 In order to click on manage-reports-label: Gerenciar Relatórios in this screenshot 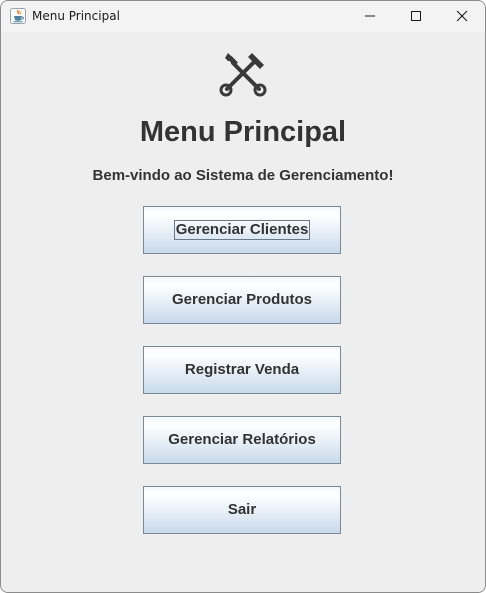, I will do `click(242, 439)`.